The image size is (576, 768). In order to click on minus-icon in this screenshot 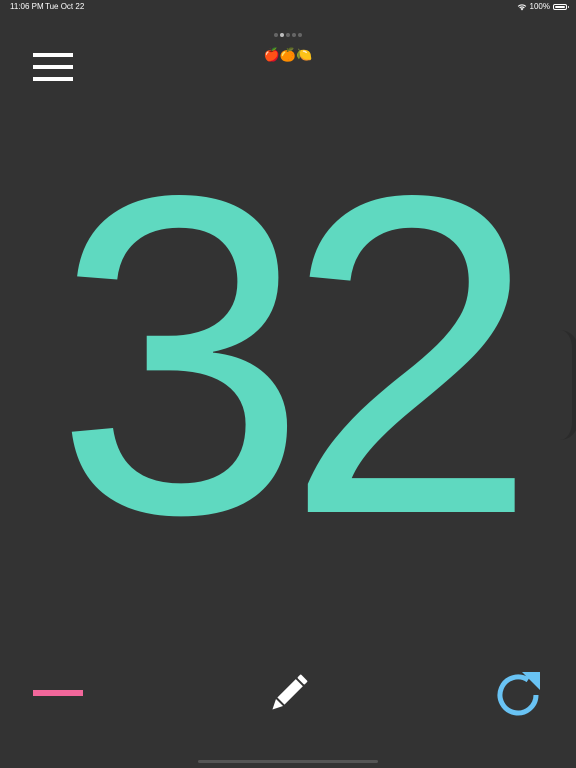, I will do `click(58, 693)`.